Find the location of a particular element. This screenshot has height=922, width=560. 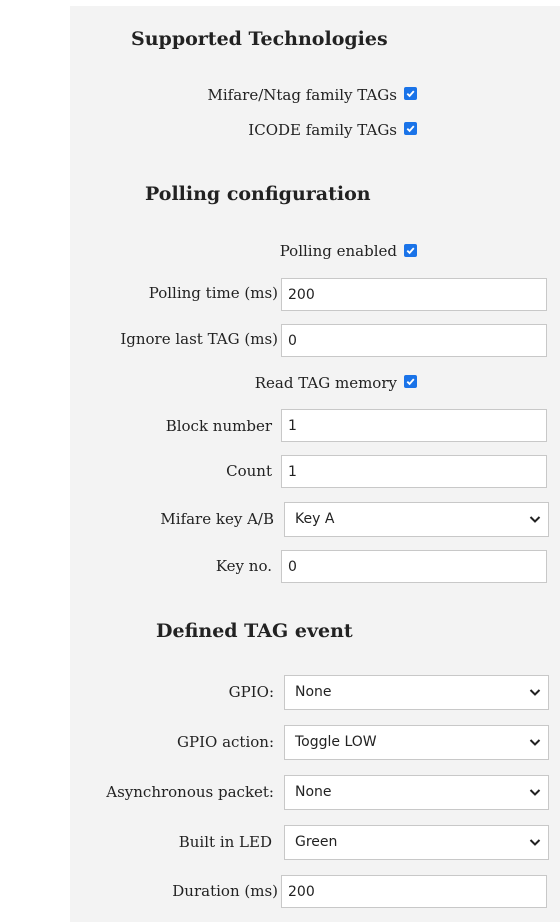

mifare-key-ab-select: Key A is located at coordinates (416, 519).